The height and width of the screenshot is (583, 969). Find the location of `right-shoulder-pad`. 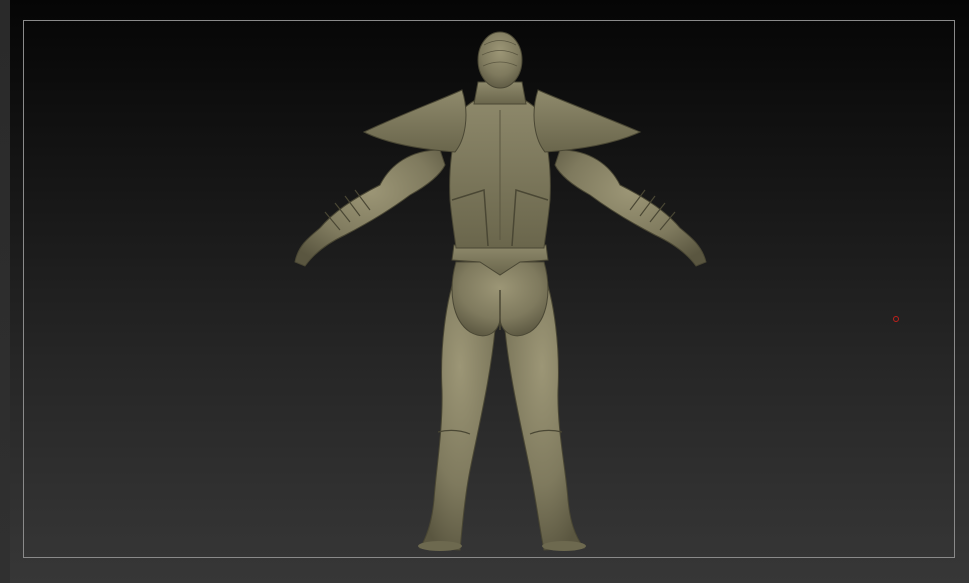

right-shoulder-pad is located at coordinates (587, 121).